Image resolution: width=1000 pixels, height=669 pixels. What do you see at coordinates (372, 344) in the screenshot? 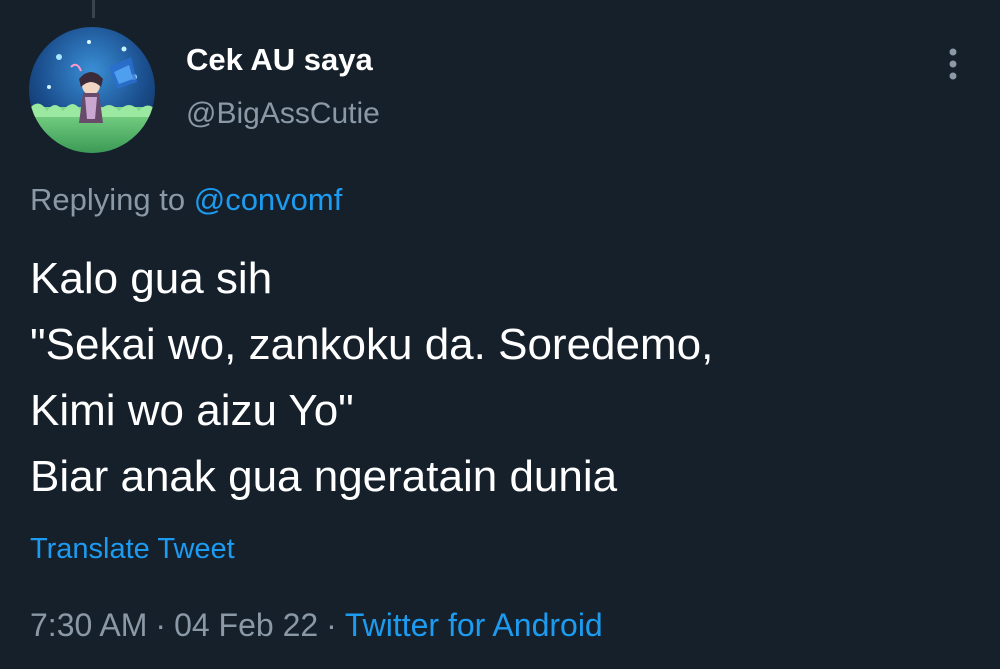
I see `tweet-text-line: "Sekai wo, zankoku da. Soredemo,` at bounding box center [372, 344].